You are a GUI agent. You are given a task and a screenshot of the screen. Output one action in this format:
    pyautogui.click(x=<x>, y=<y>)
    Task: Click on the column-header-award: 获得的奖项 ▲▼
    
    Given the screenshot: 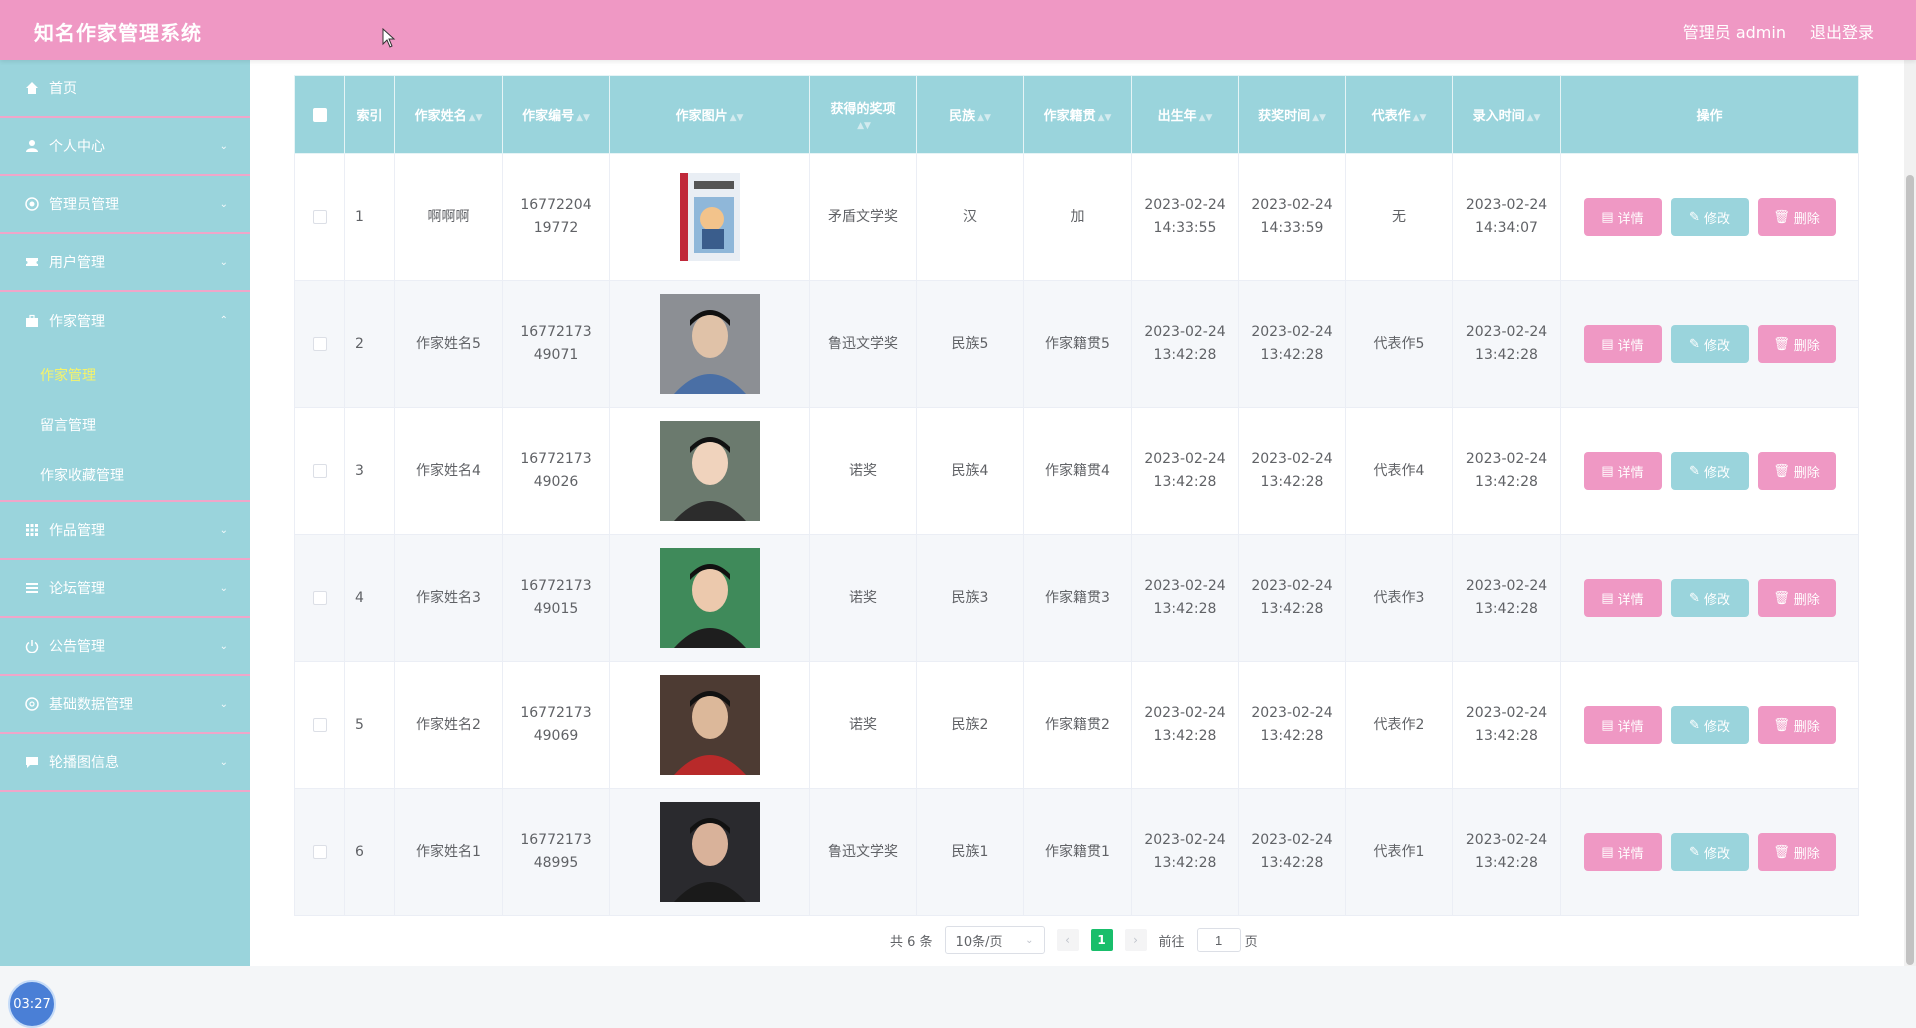 What is the action you would take?
    pyautogui.click(x=863, y=114)
    